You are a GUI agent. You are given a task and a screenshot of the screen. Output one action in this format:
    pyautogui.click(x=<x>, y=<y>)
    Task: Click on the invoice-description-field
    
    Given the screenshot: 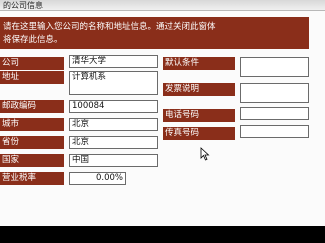 What is the action you would take?
    pyautogui.click(x=274, y=93)
    